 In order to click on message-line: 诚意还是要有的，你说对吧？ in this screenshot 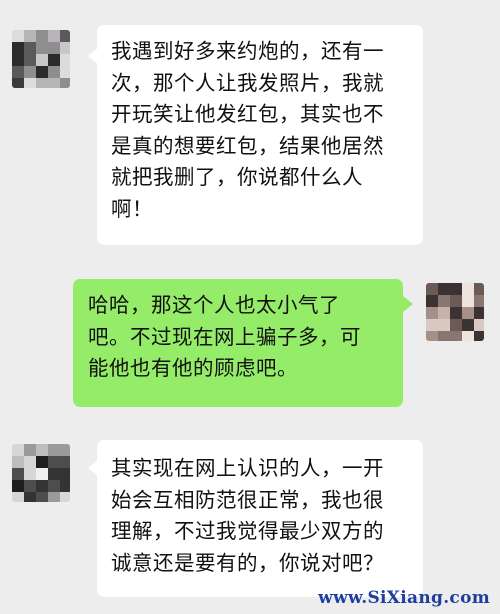, I will do `click(247, 562)`.